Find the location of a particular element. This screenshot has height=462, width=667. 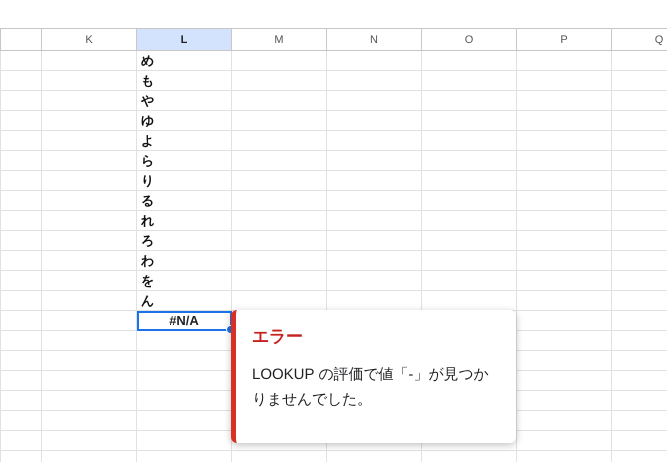

table-cell: り is located at coordinates (184, 180).